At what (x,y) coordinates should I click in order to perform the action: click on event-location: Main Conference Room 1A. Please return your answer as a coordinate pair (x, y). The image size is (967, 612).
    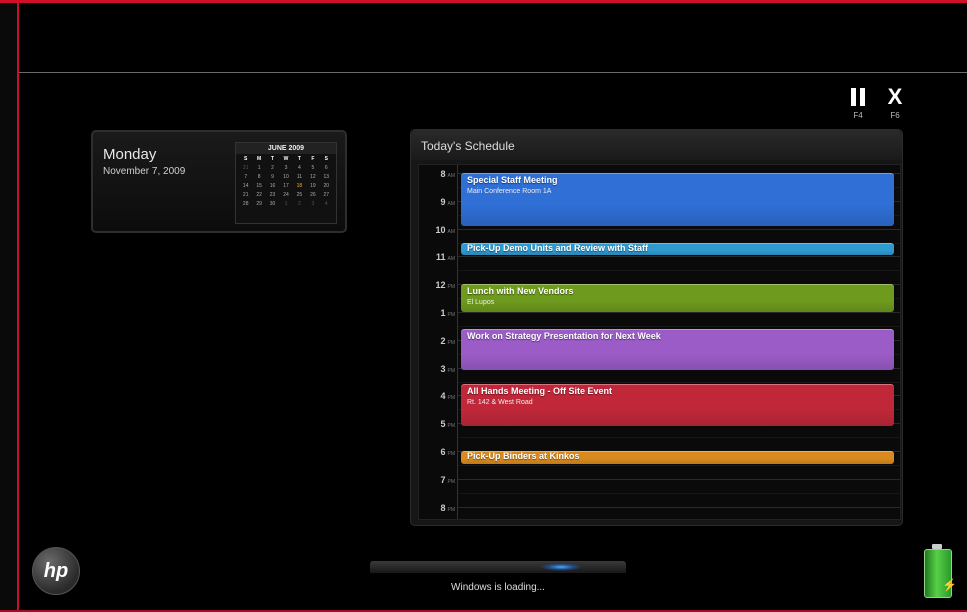
    Looking at the image, I should click on (509, 191).